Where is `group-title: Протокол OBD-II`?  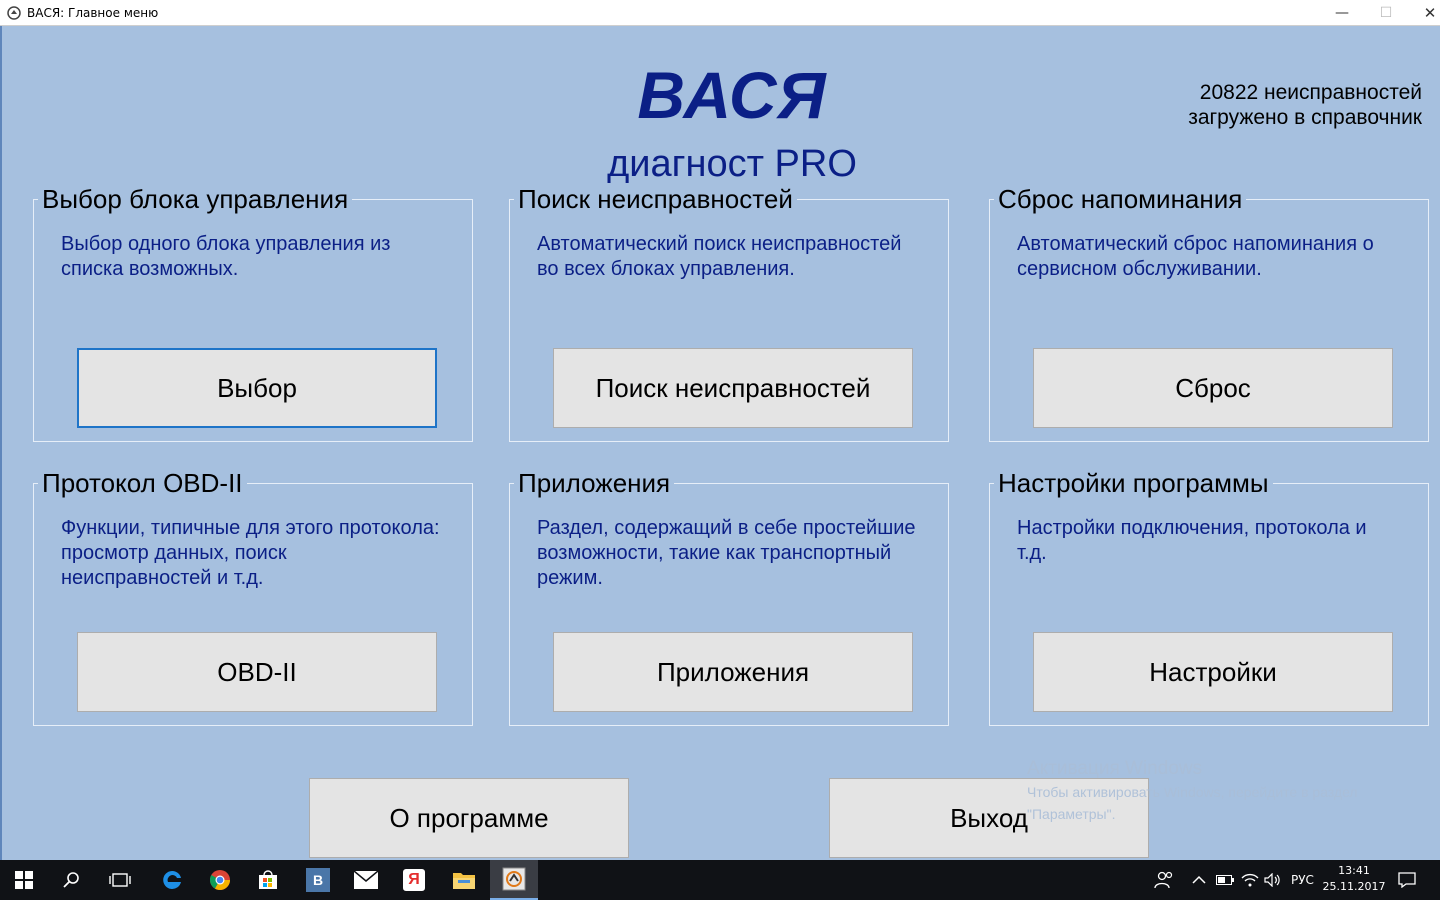 group-title: Протокол OBD-II is located at coordinates (142, 483).